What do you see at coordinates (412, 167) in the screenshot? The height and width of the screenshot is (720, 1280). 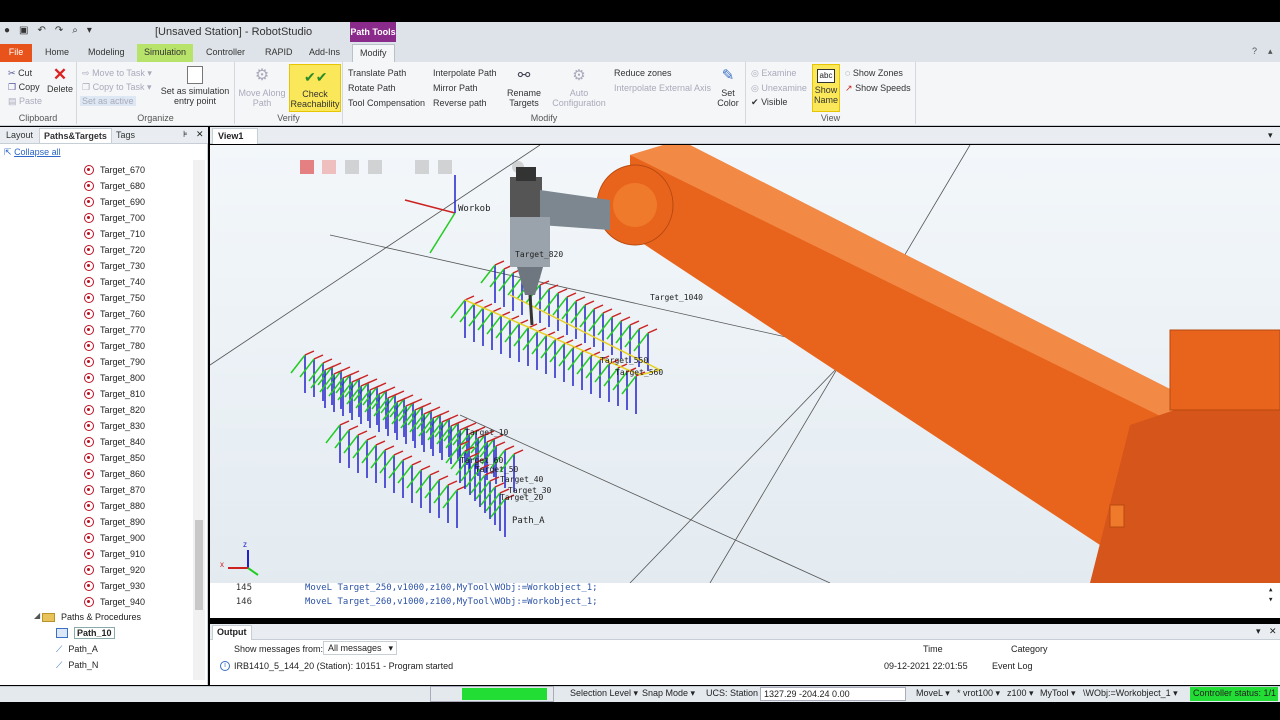 I see `viewport-toolbar` at bounding box center [412, 167].